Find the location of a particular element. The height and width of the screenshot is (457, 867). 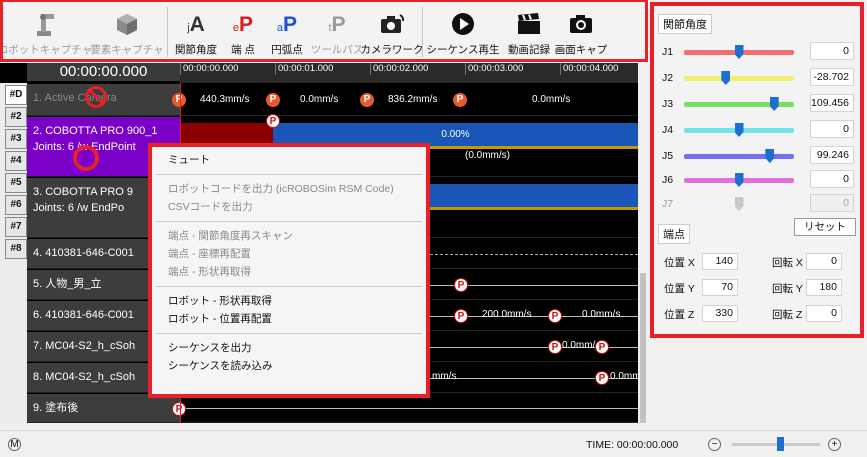

track-name: 9. 塗布後 is located at coordinates (103, 408).